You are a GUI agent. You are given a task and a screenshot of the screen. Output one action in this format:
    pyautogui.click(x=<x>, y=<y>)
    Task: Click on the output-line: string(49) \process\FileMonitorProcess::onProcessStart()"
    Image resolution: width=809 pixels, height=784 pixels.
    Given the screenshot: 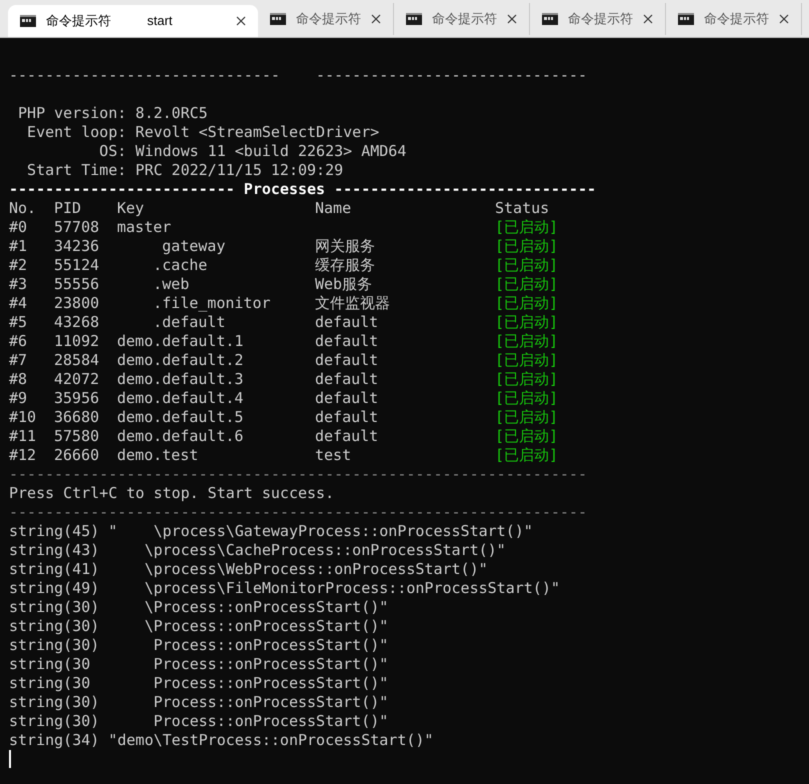 What is the action you would take?
    pyautogui.click(x=284, y=588)
    